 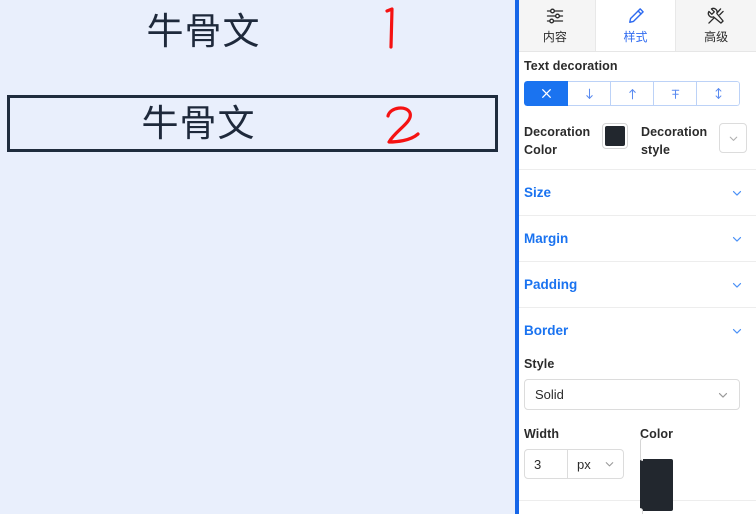 I want to click on decoration-color-style-row: Decoration Color Decoration style, so click(x=635, y=141).